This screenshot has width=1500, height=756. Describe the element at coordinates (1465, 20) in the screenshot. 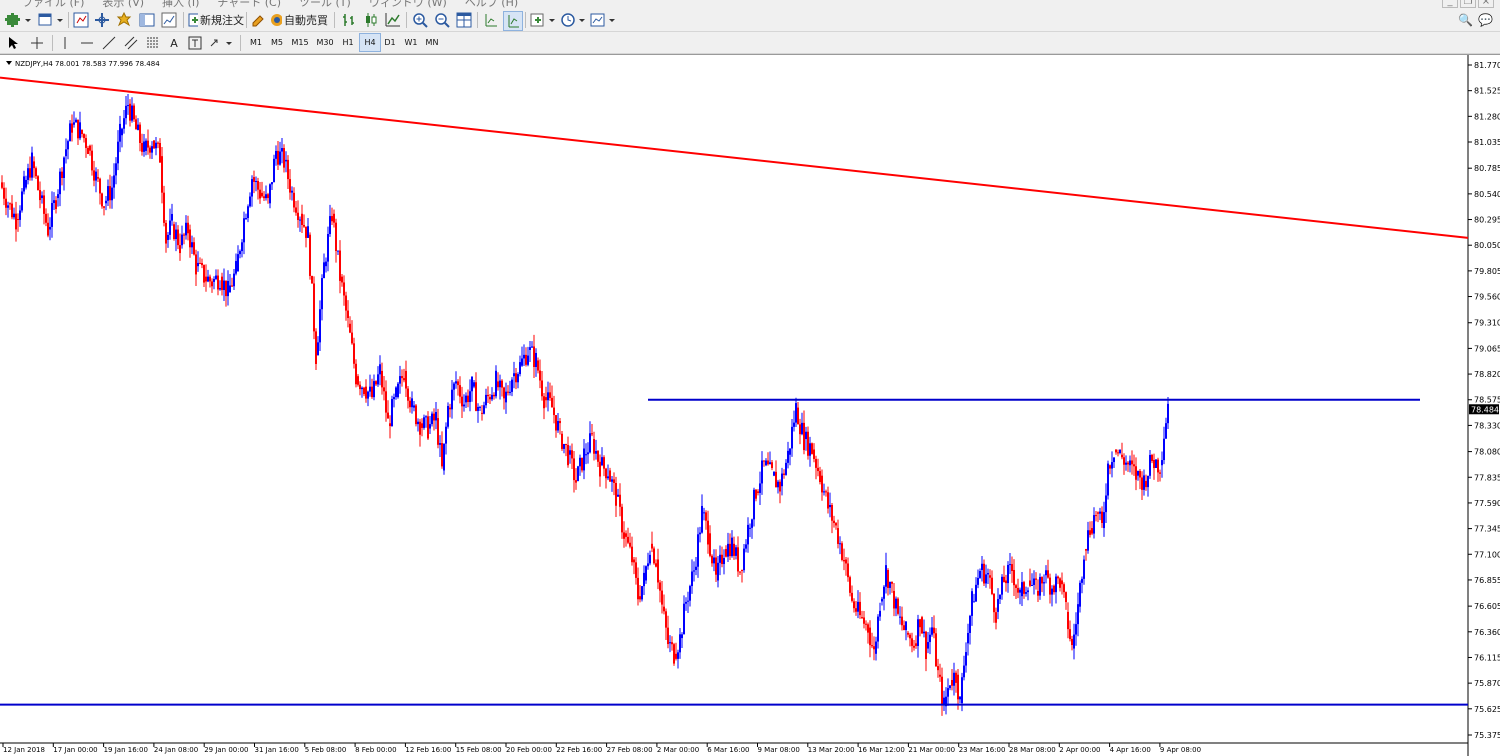

I see `search-icon: 🔍` at that location.